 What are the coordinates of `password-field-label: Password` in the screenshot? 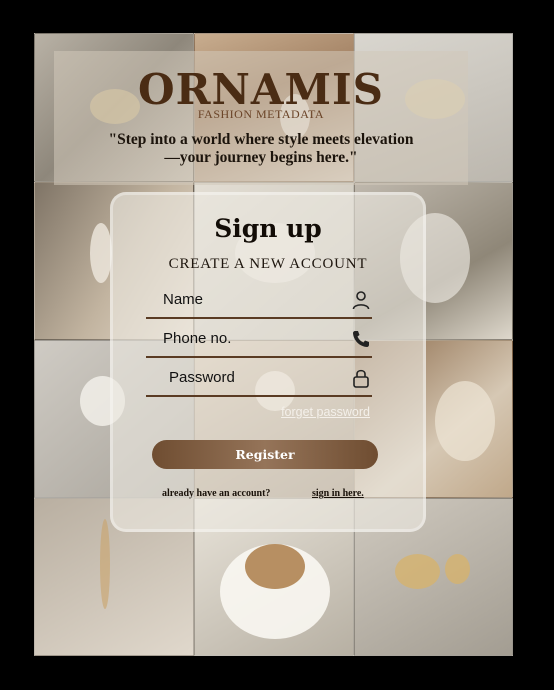 It's located at (202, 377).